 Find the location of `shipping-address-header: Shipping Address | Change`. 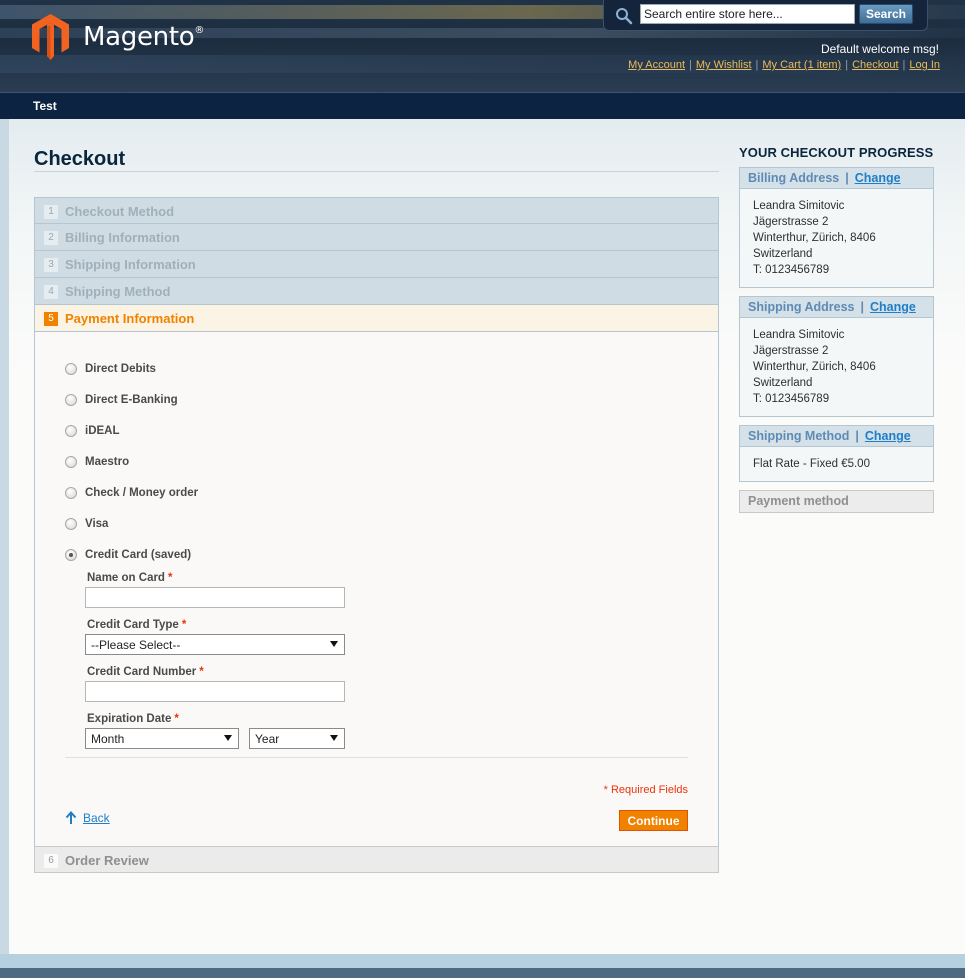

shipping-address-header: Shipping Address | Change is located at coordinates (836, 307).